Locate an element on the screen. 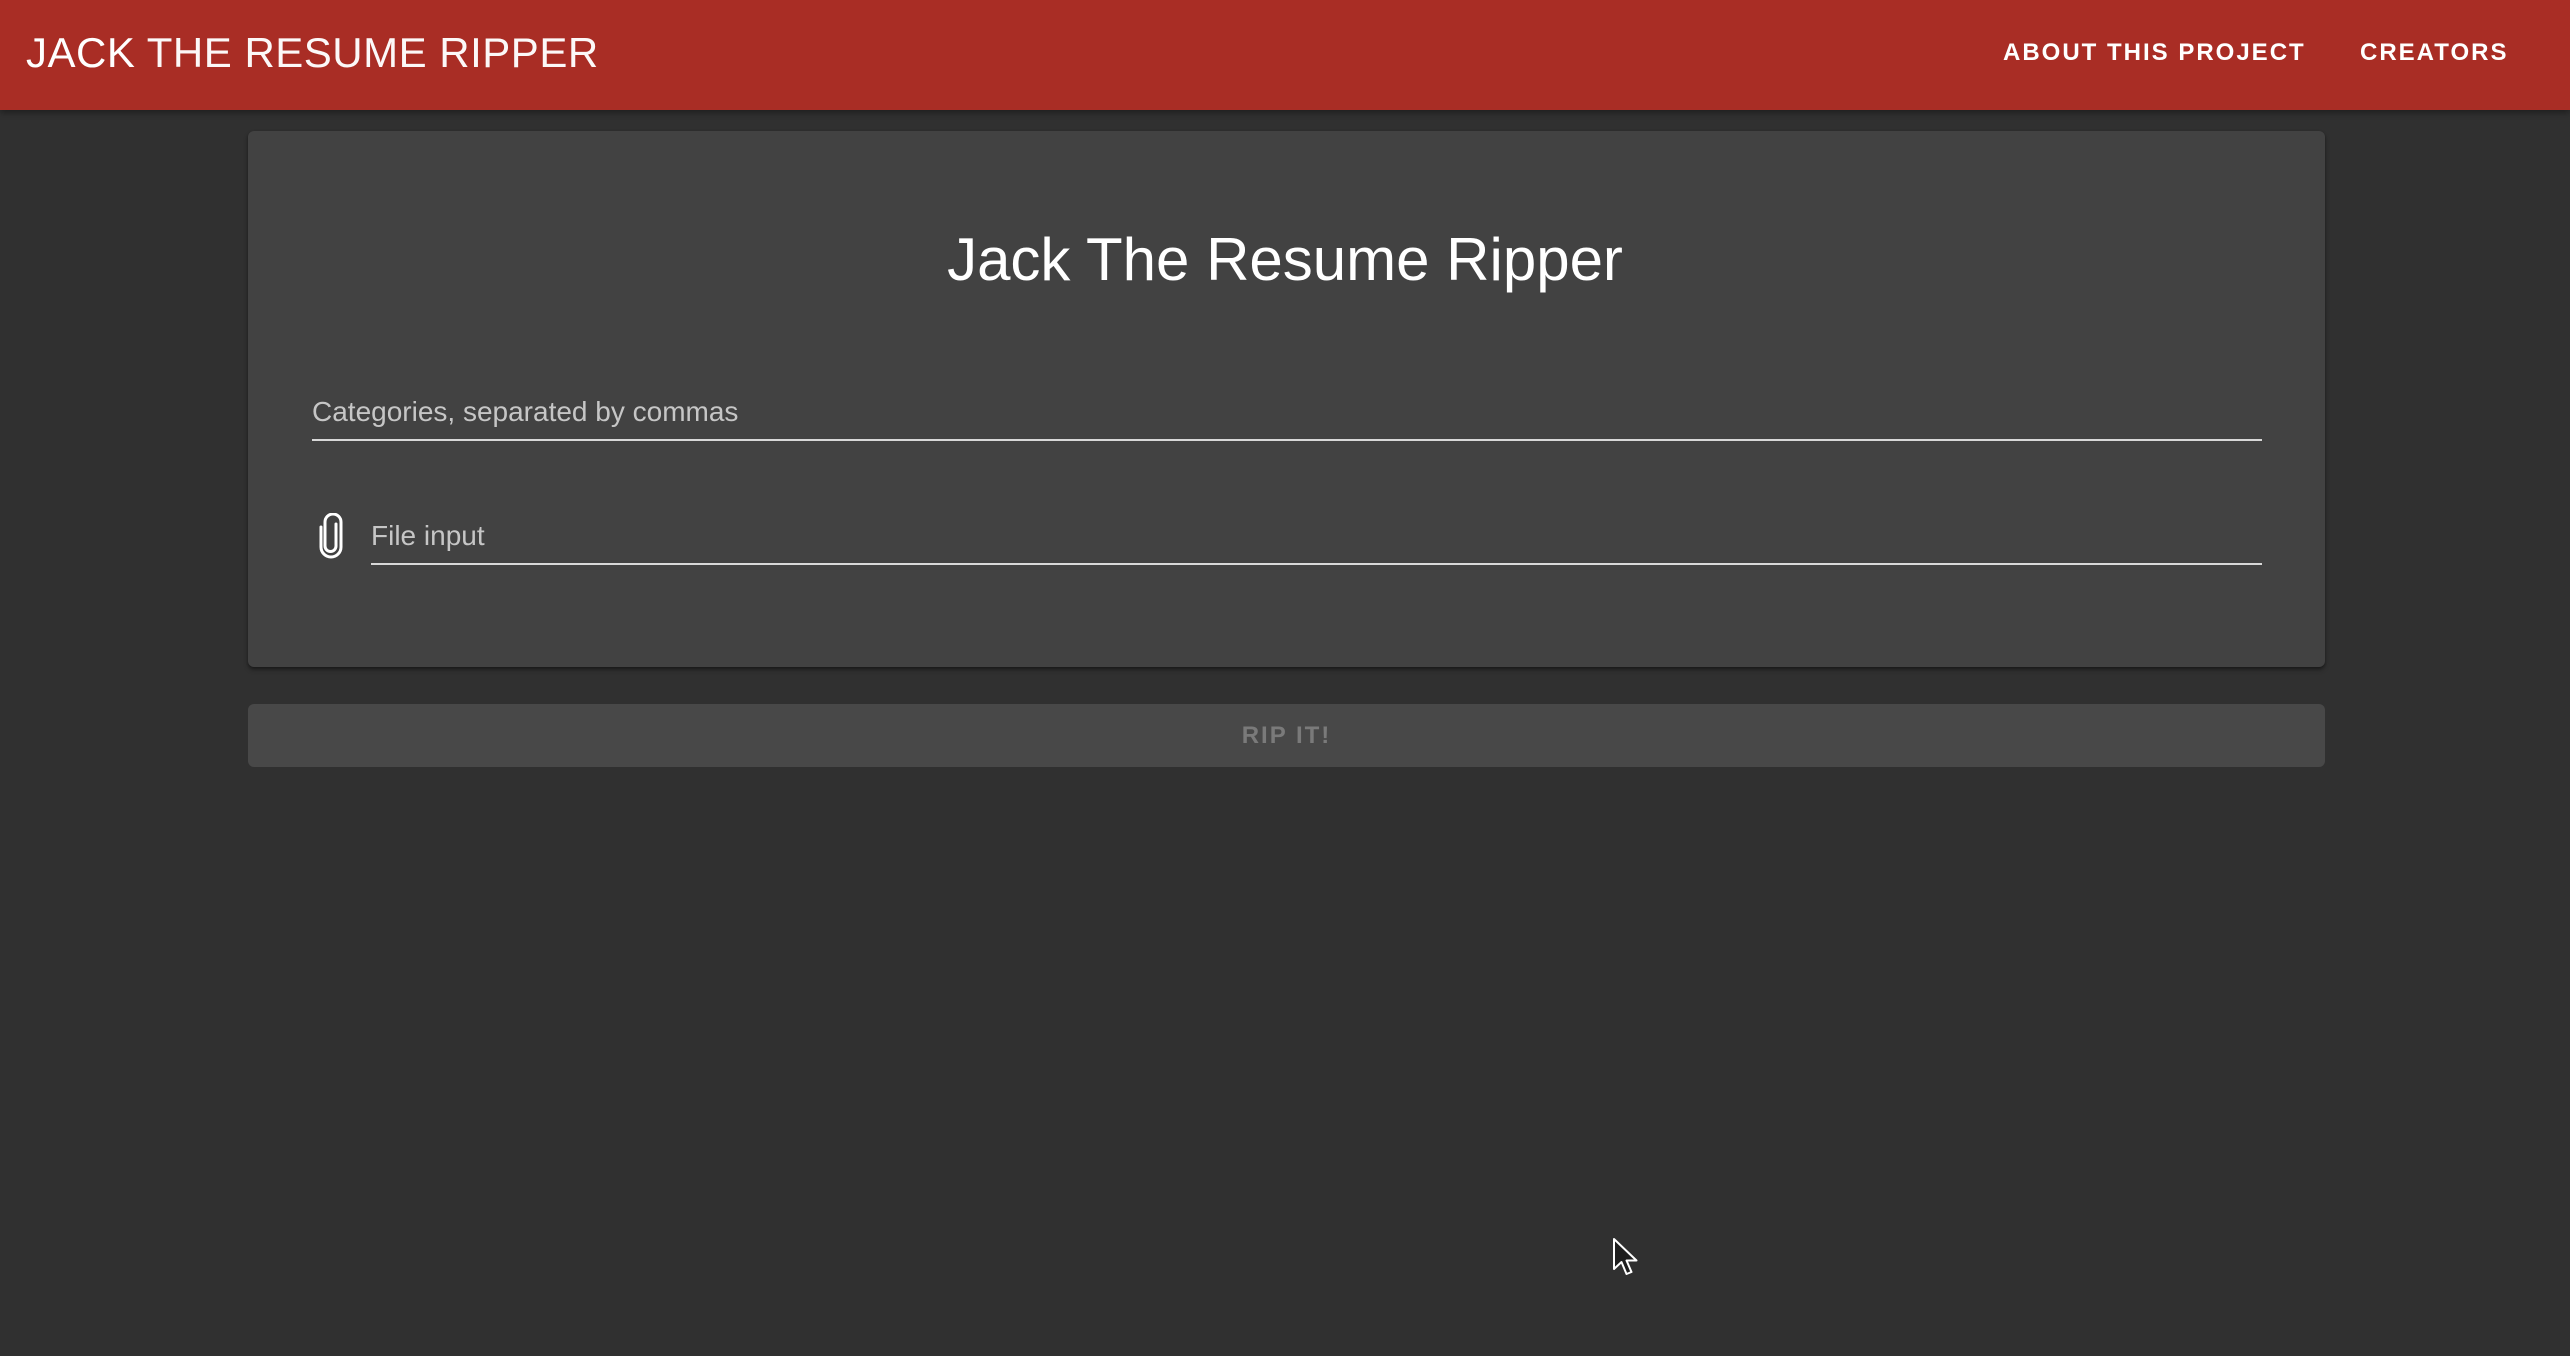 The image size is (2570, 1356). app-title-rest: THE RESUME RIPPER is located at coordinates (367, 52).